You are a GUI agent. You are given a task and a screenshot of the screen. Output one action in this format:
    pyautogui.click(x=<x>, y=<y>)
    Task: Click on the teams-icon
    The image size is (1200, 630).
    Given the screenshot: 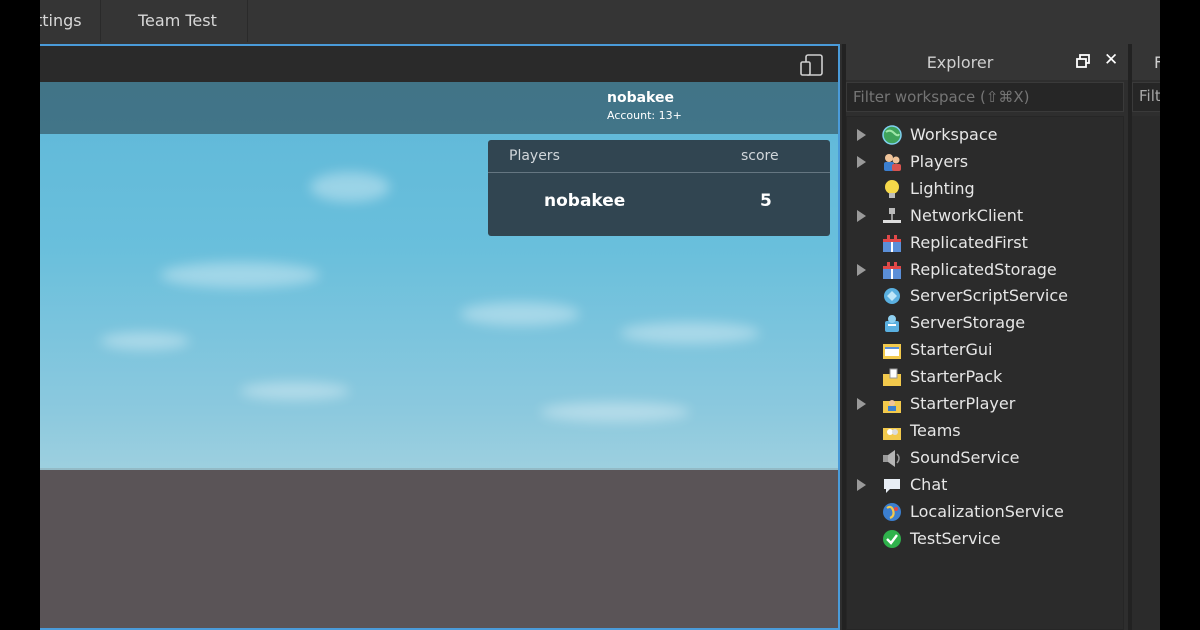 What is the action you would take?
    pyautogui.click(x=892, y=433)
    